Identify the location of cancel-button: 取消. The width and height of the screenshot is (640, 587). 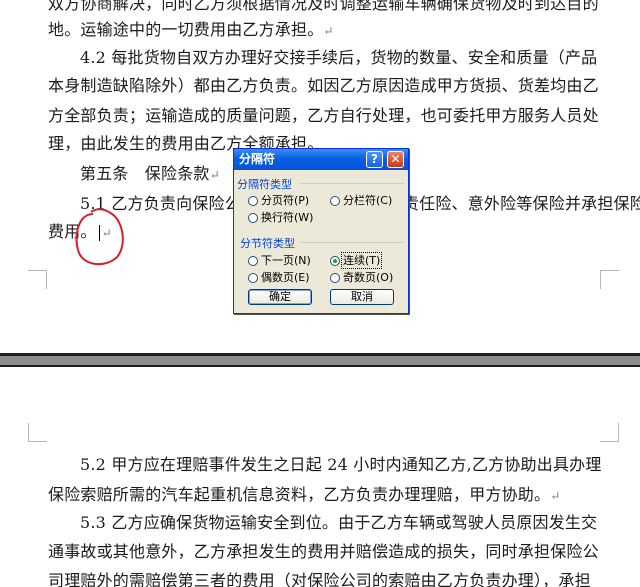
(362, 297).